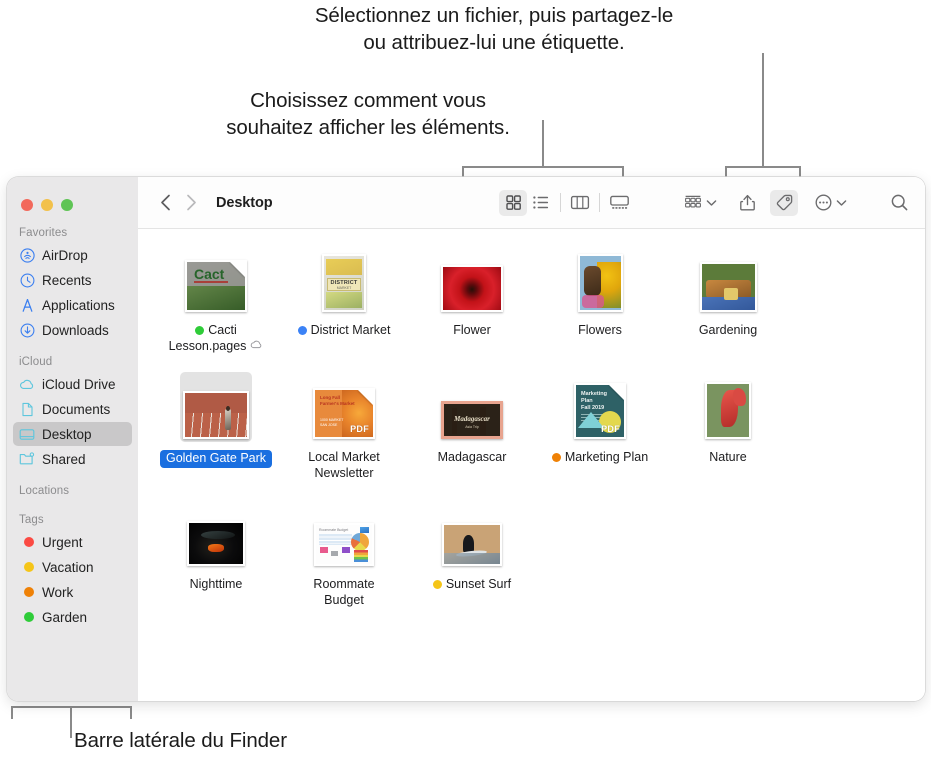  I want to click on file-name-text: Gardening, so click(728, 330).